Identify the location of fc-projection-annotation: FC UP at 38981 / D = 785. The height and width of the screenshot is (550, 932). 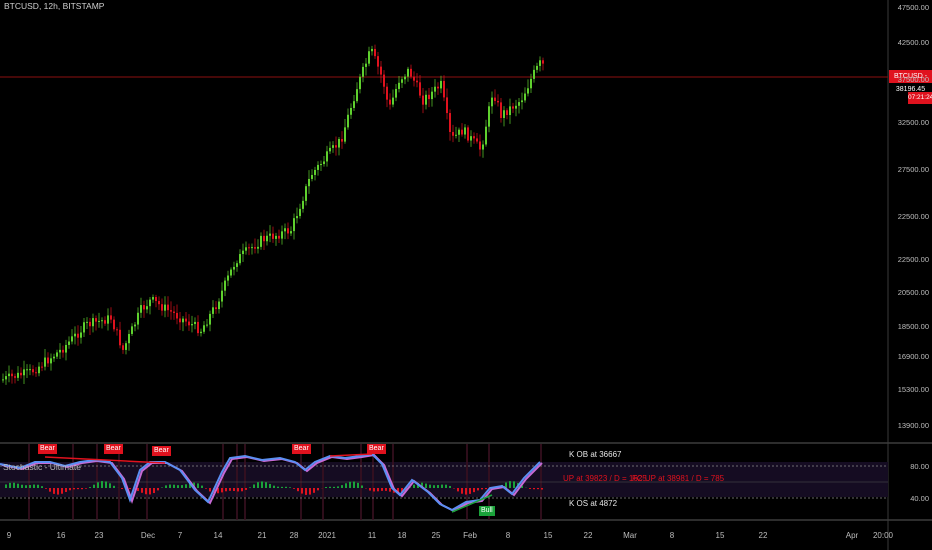
(678, 478).